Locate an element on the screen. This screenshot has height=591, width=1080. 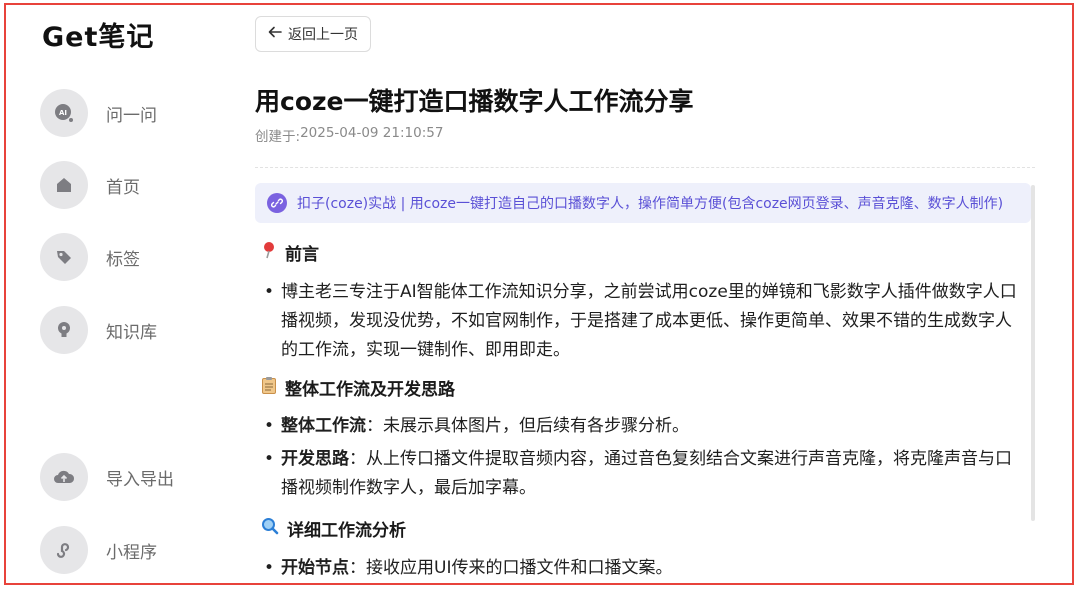
app-logo: Get笔记 is located at coordinates (98, 34).